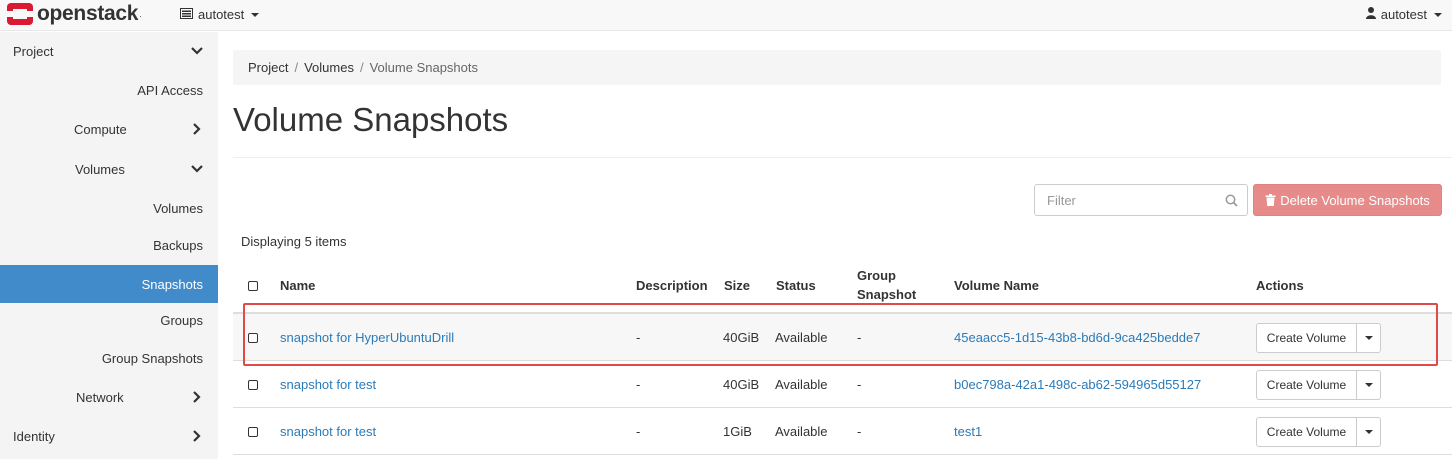 This screenshot has width=1452, height=459. Describe the element at coordinates (152, 358) in the screenshot. I see `sidebar-item-label: Group Snapshots` at that location.